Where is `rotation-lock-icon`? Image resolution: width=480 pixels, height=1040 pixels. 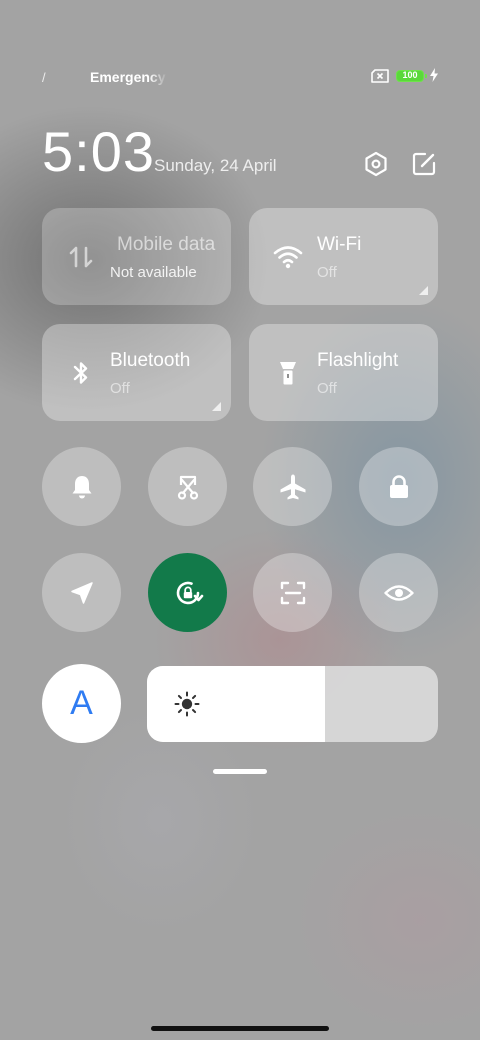
rotation-lock-icon is located at coordinates (189, 592).